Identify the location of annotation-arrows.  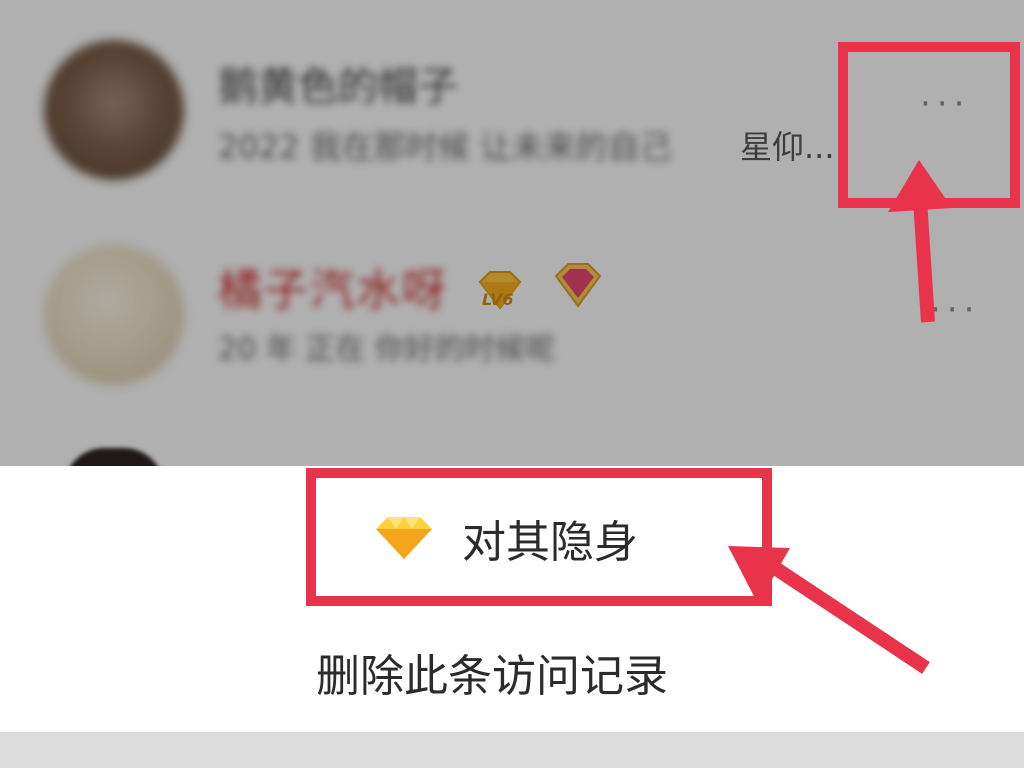
(840, 417).